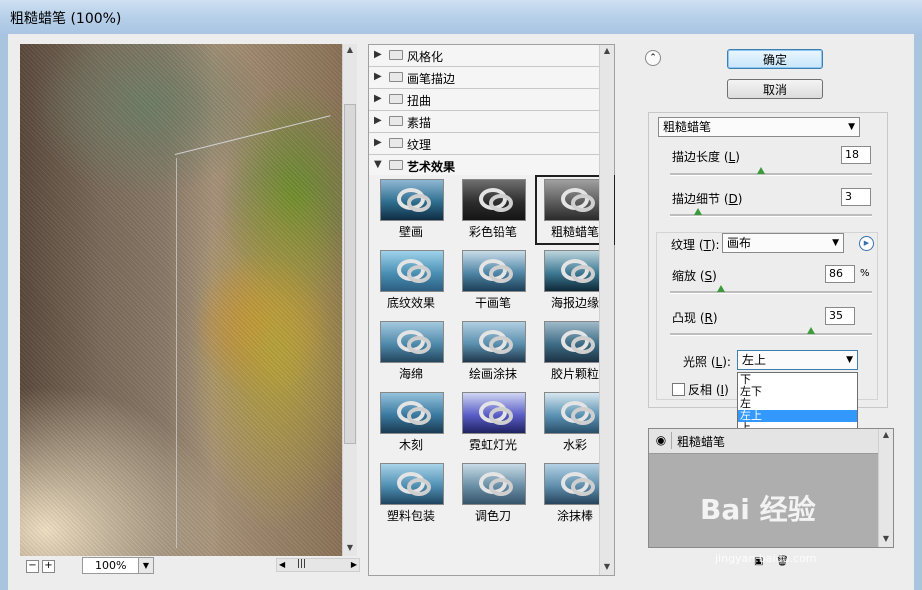  What do you see at coordinates (32, 566) in the screenshot?
I see `zoom-out-button: −` at bounding box center [32, 566].